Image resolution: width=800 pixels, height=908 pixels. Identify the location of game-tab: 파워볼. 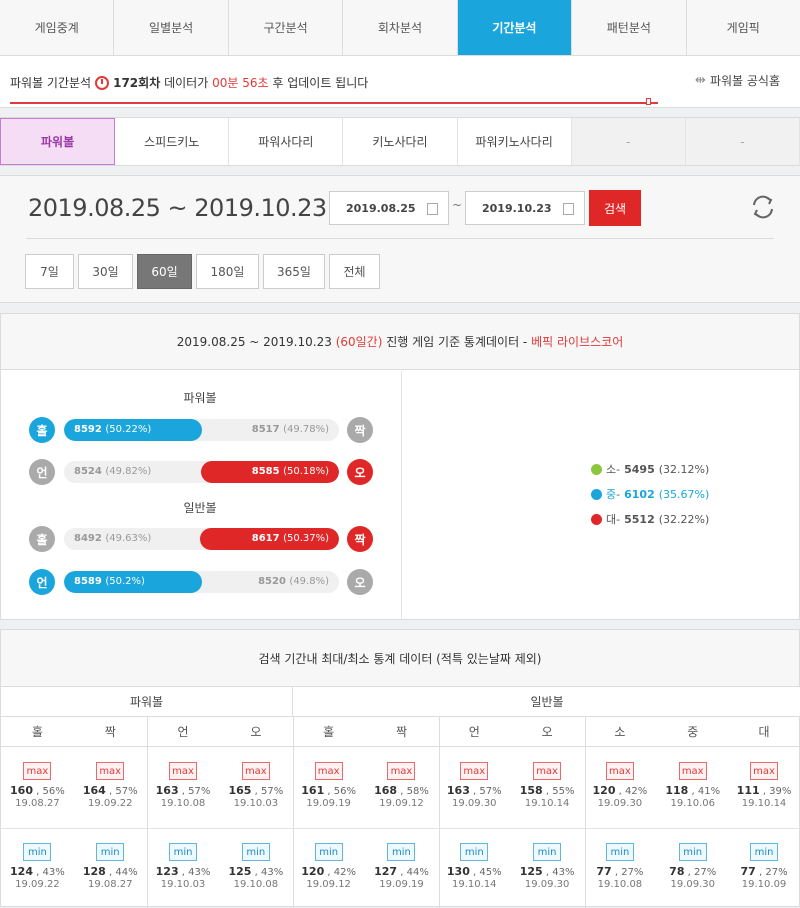
(58, 141).